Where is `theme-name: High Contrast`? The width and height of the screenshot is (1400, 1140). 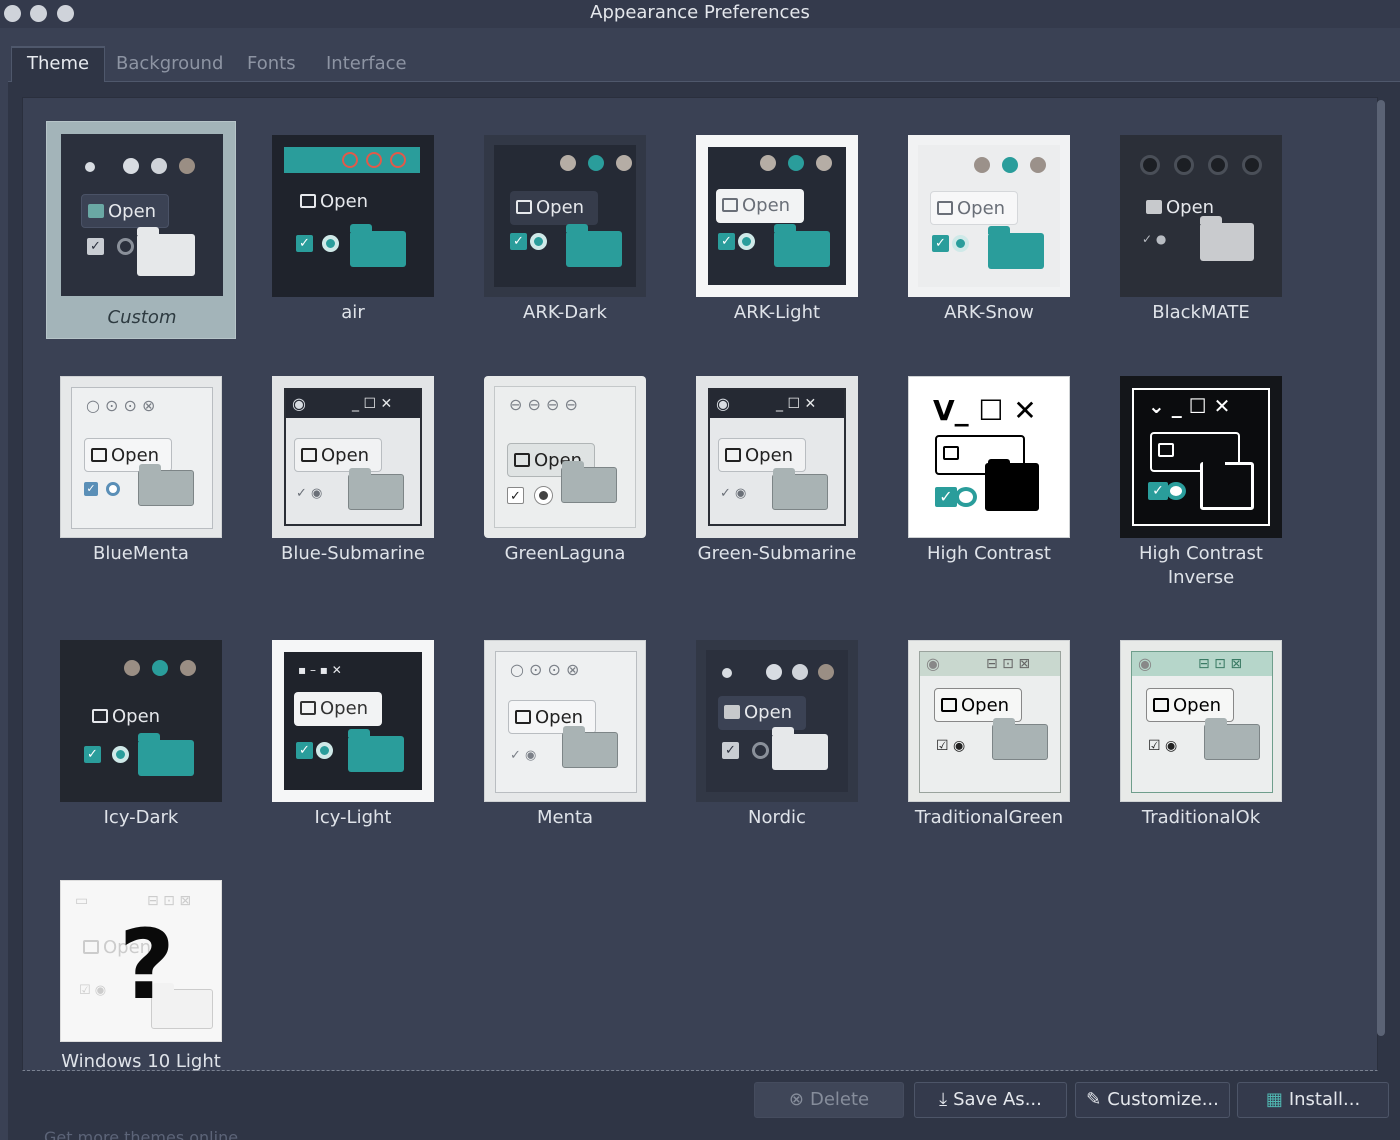 theme-name: High Contrast is located at coordinates (988, 553).